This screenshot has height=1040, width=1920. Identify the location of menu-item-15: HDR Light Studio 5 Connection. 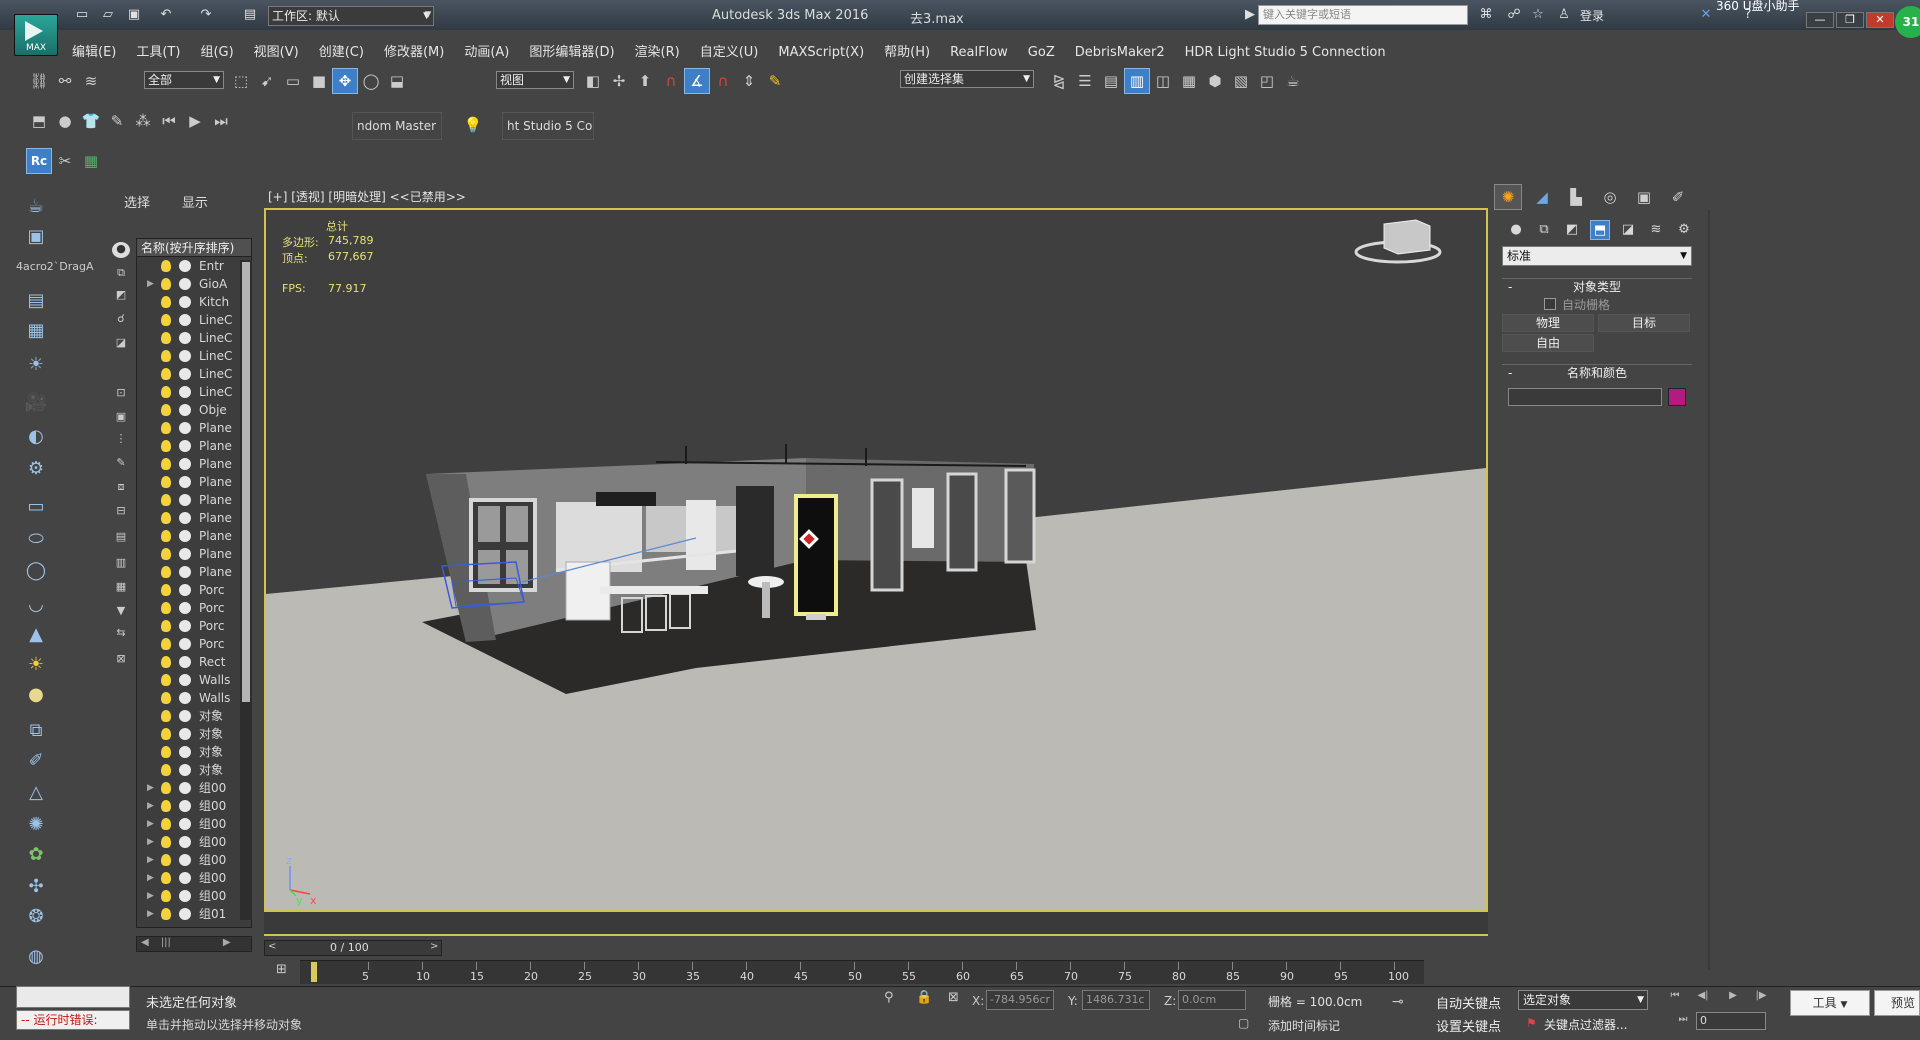
(1285, 53).